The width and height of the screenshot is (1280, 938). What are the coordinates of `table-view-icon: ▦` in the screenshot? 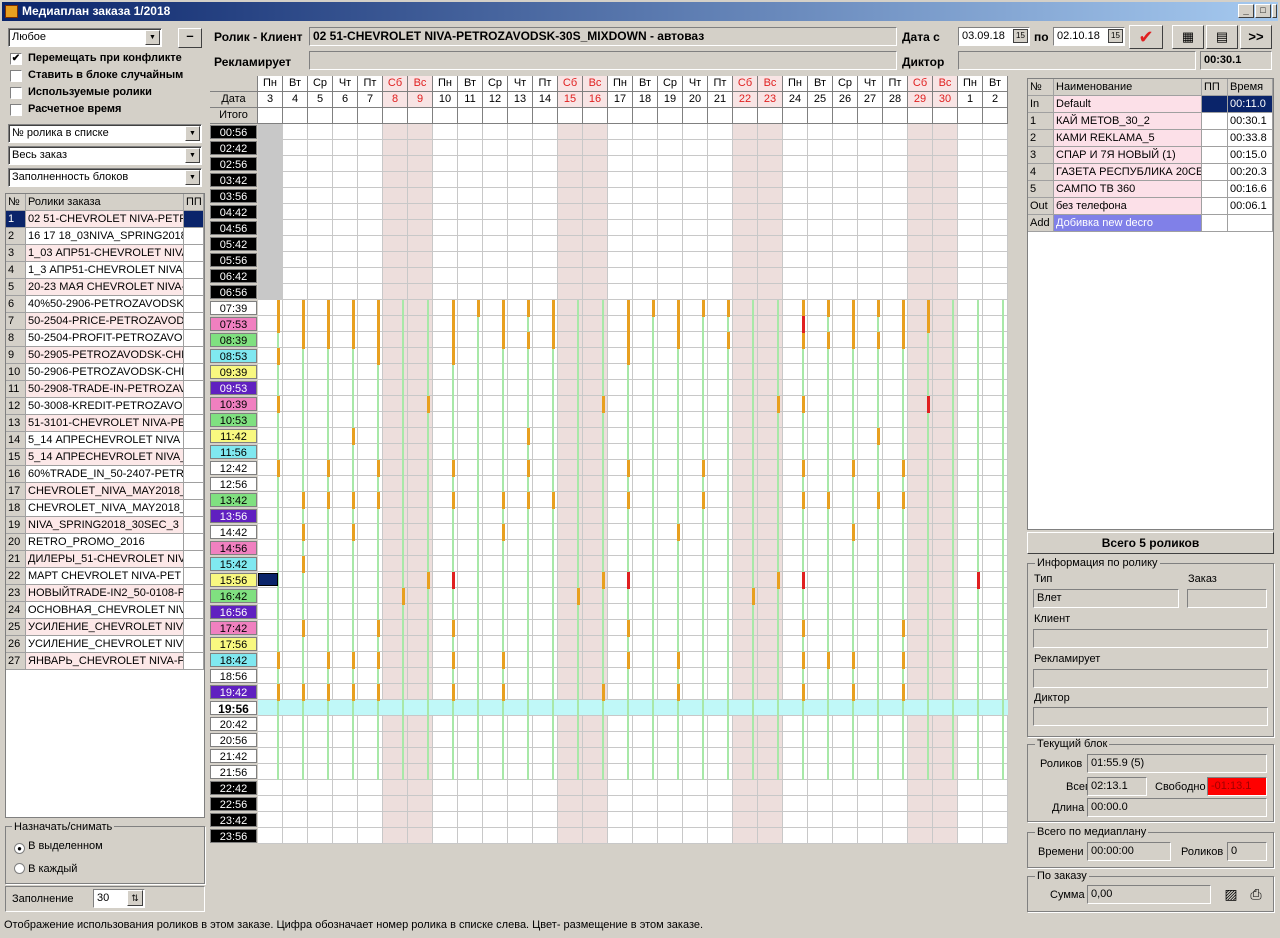 It's located at (1188, 37).